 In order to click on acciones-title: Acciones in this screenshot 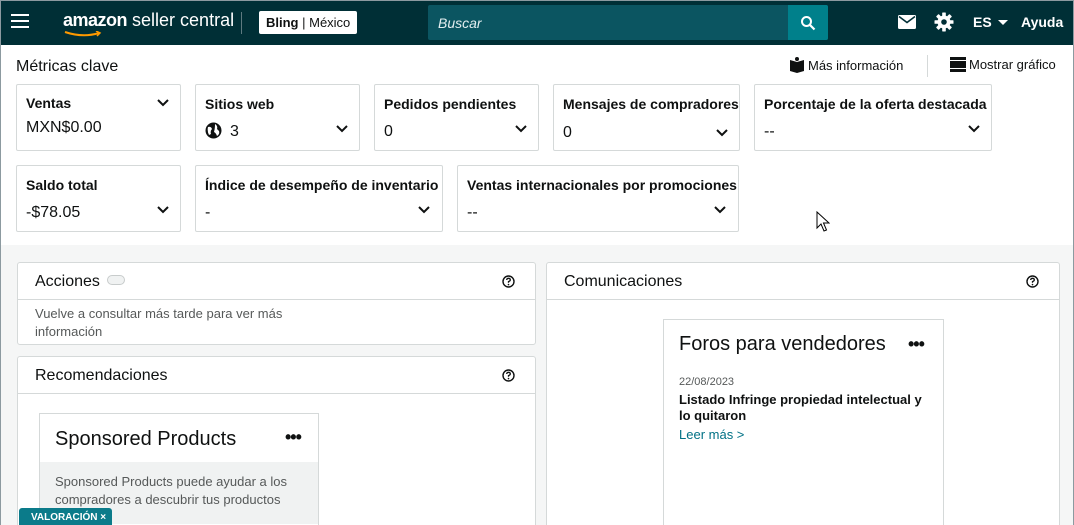, I will do `click(80, 282)`.